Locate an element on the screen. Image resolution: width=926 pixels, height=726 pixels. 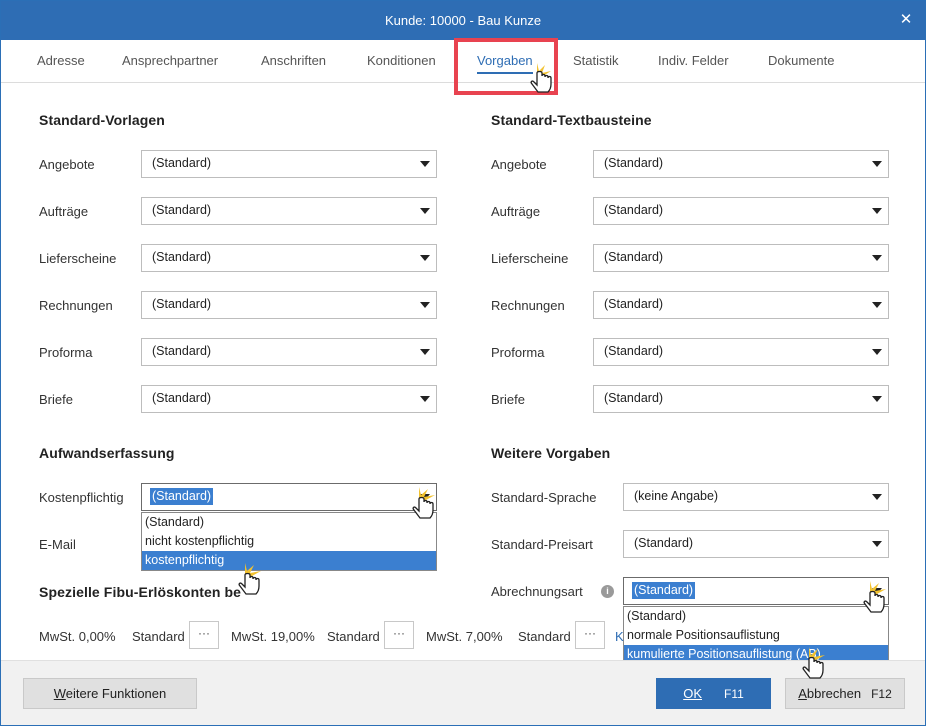
standard-textbausteine-label: Proforma is located at coordinates (518, 352).